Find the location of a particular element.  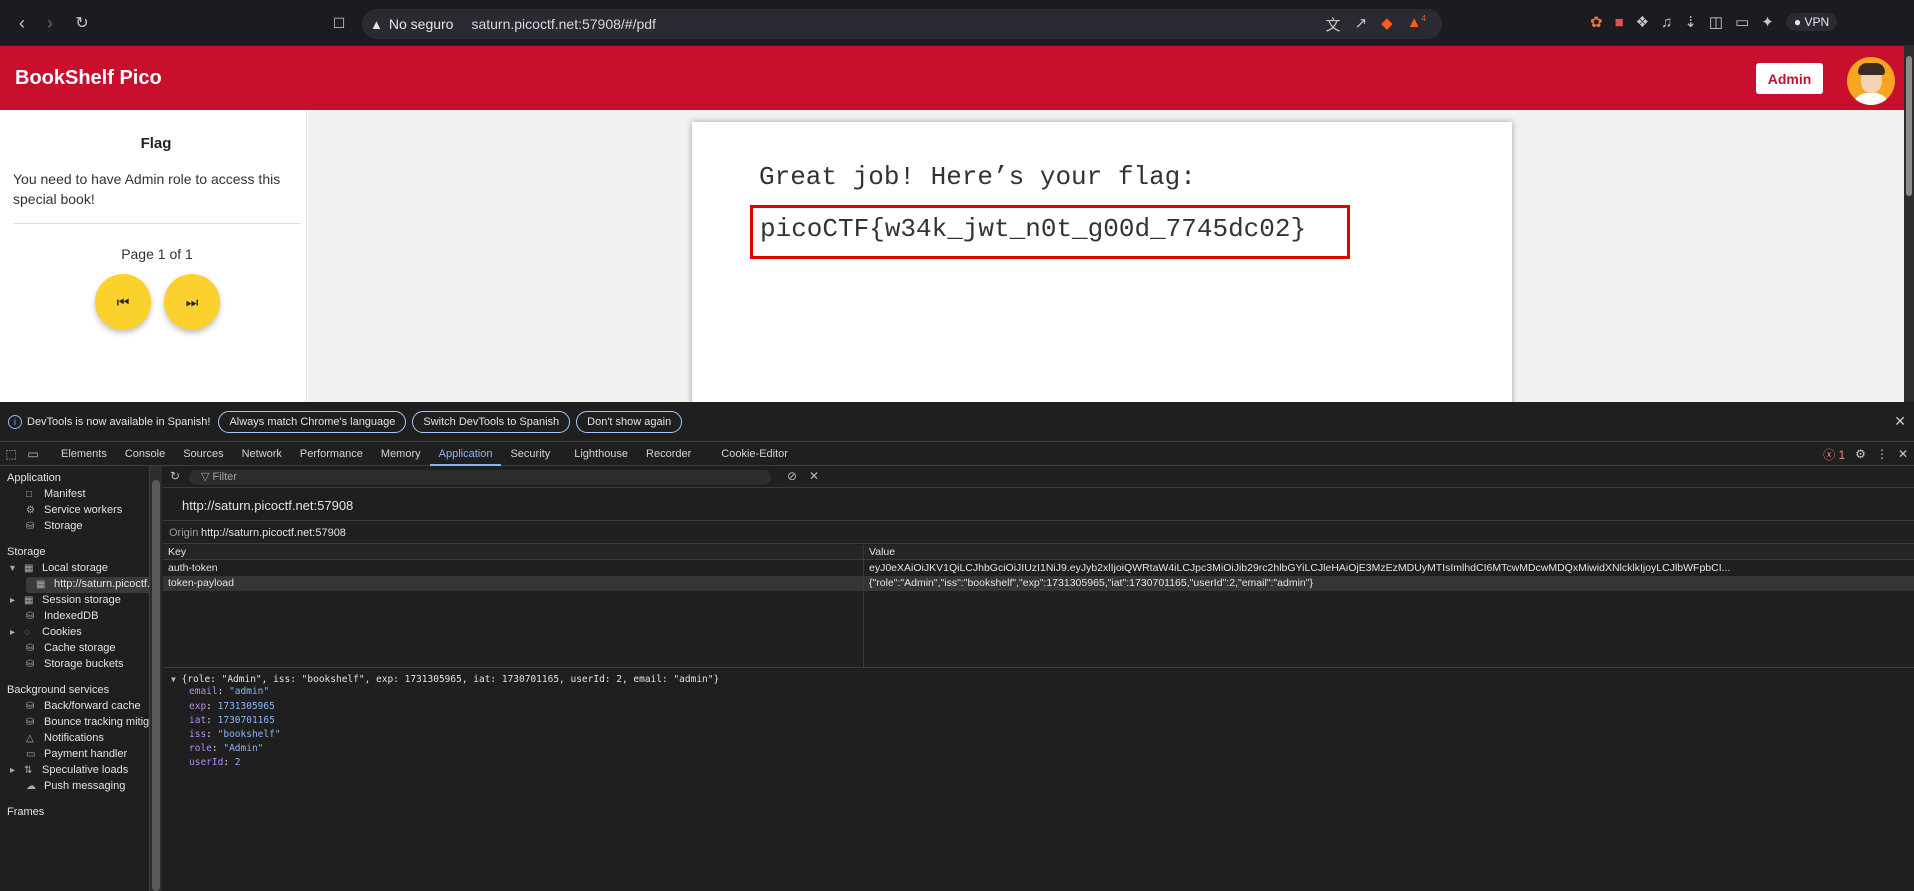

share-icon: ↗ is located at coordinates (1361, 24).